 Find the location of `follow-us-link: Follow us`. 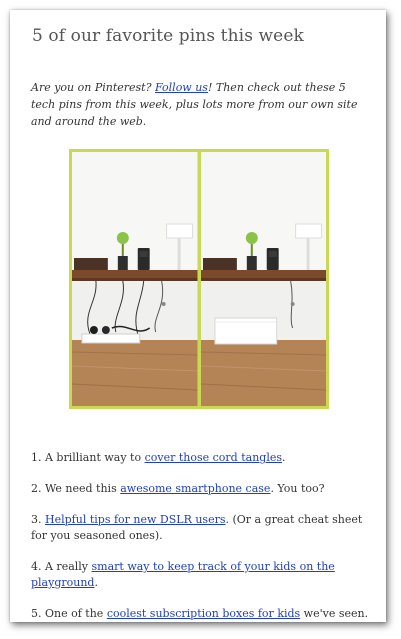

follow-us-link: Follow us is located at coordinates (181, 87).